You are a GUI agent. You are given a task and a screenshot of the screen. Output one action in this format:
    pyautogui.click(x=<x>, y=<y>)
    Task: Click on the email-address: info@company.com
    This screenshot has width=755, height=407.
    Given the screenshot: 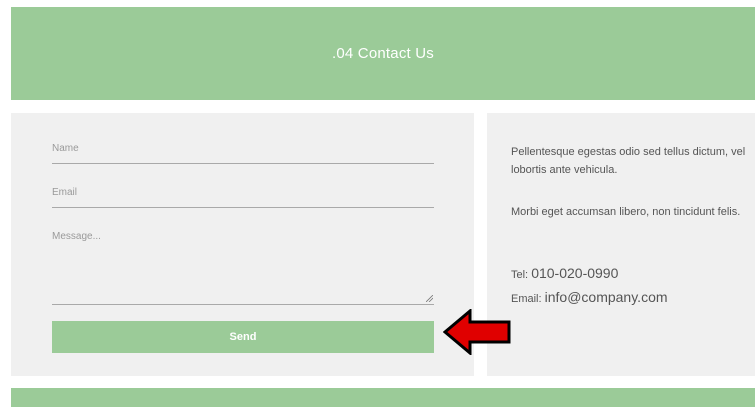 What is the action you would take?
    pyautogui.click(x=606, y=297)
    